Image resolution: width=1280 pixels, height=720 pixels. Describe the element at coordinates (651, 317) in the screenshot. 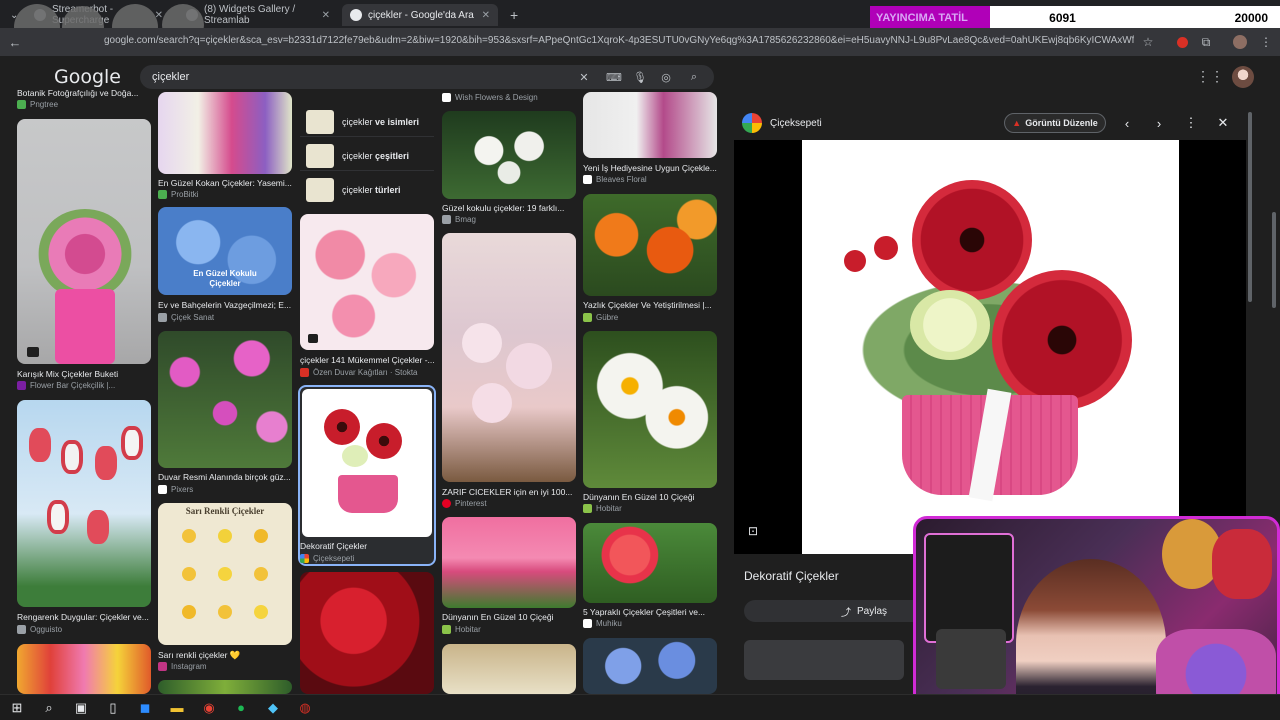

I see `result-source: Gübre` at that location.